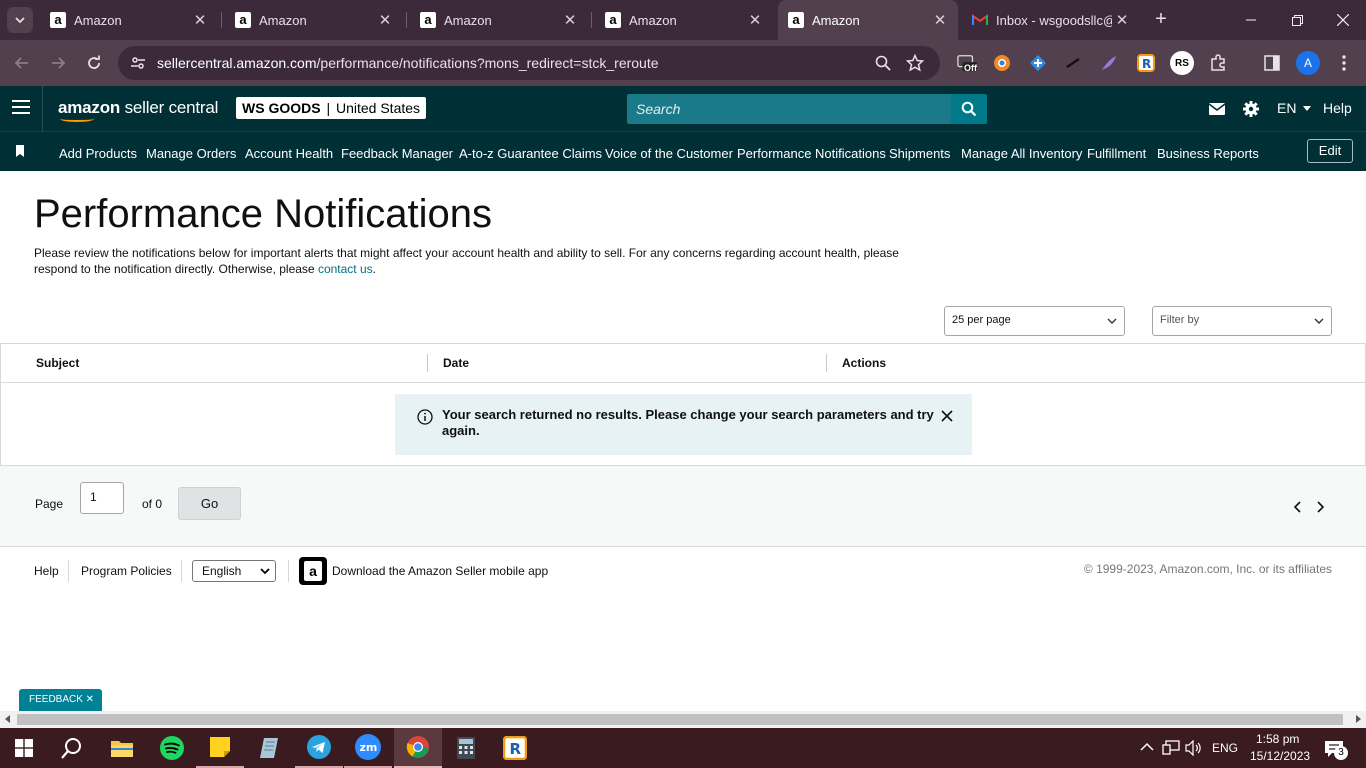 The image size is (1366, 768). Describe the element at coordinates (102, 498) in the screenshot. I see `page-number-input: 1` at that location.